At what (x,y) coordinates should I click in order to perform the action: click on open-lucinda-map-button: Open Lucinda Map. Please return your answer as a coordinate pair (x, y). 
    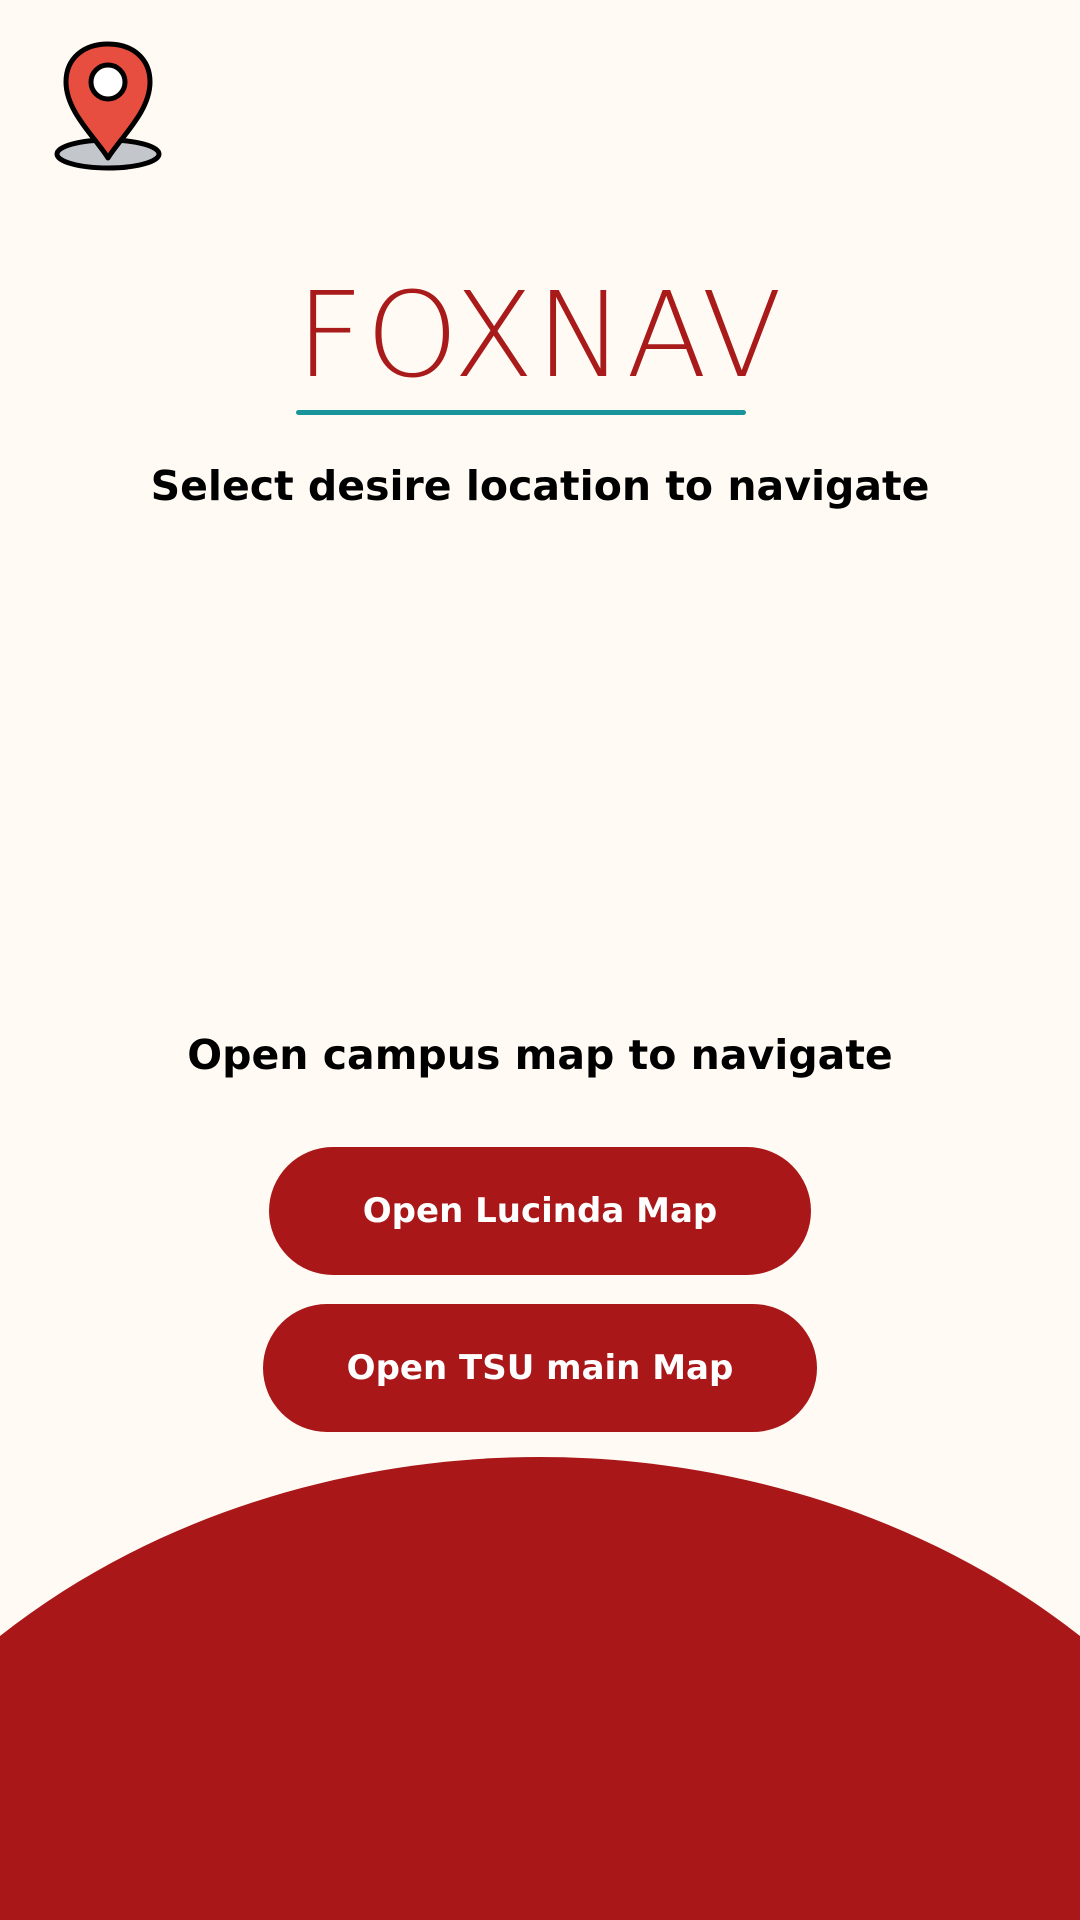
    Looking at the image, I should click on (540, 1211).